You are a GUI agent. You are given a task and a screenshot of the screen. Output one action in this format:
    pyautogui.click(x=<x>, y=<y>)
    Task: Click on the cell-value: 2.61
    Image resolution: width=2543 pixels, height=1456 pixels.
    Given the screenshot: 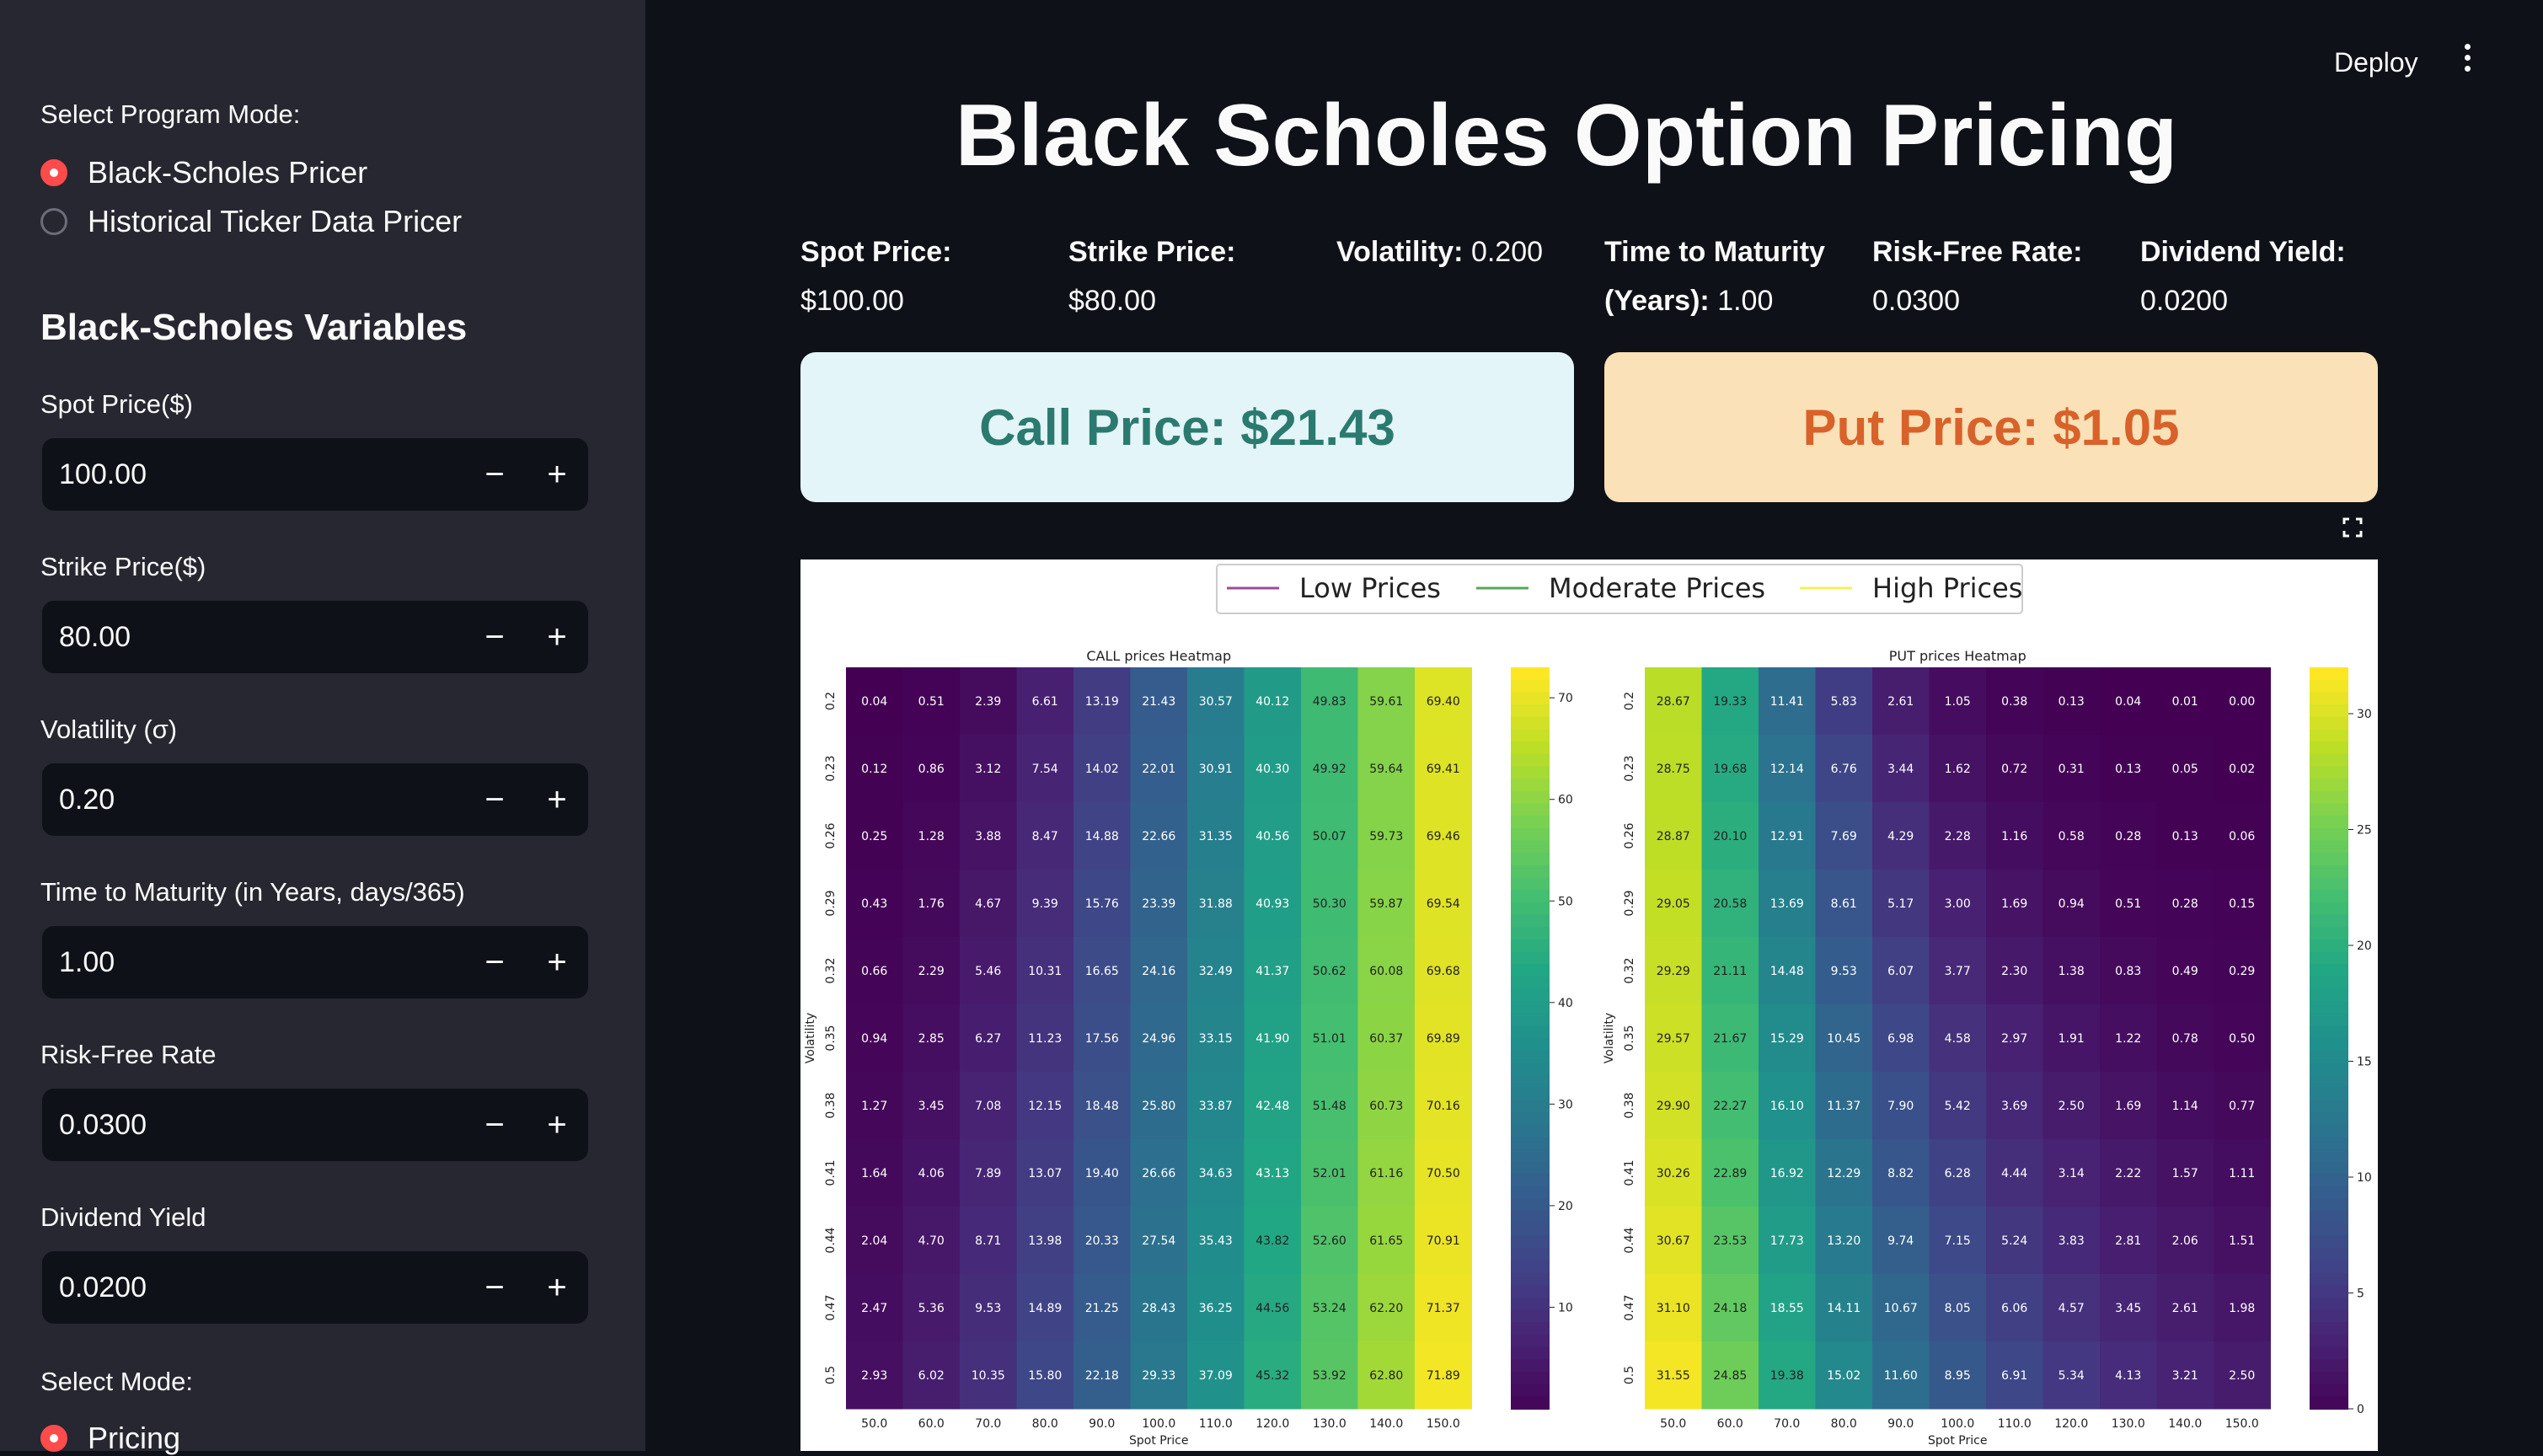 What is the action you would take?
    pyautogui.click(x=1901, y=702)
    